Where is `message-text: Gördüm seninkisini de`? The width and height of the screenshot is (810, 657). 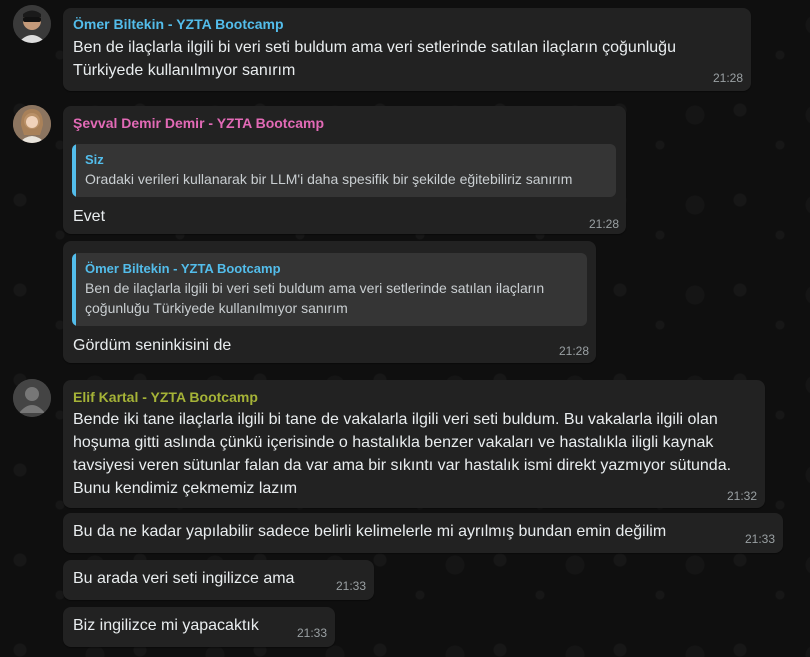
message-text: Gördüm seninkisini de is located at coordinates (152, 345).